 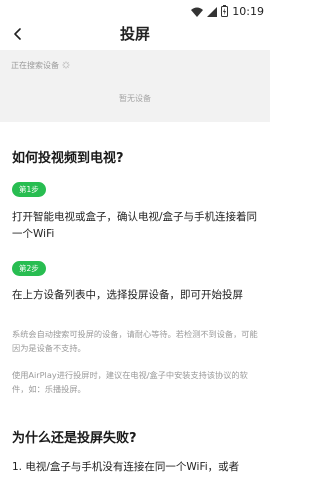 I want to click on step-badge-2: 第2步, so click(x=29, y=268).